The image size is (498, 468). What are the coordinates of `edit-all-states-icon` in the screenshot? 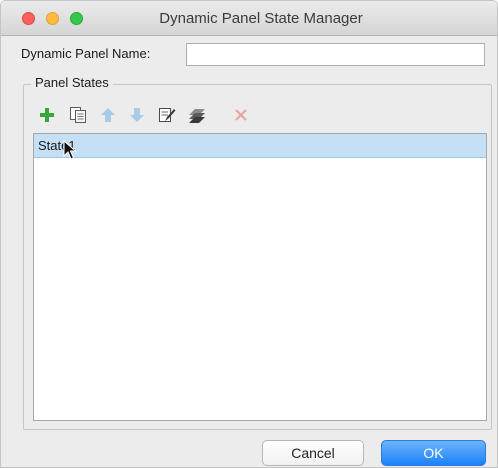 It's located at (197, 116).